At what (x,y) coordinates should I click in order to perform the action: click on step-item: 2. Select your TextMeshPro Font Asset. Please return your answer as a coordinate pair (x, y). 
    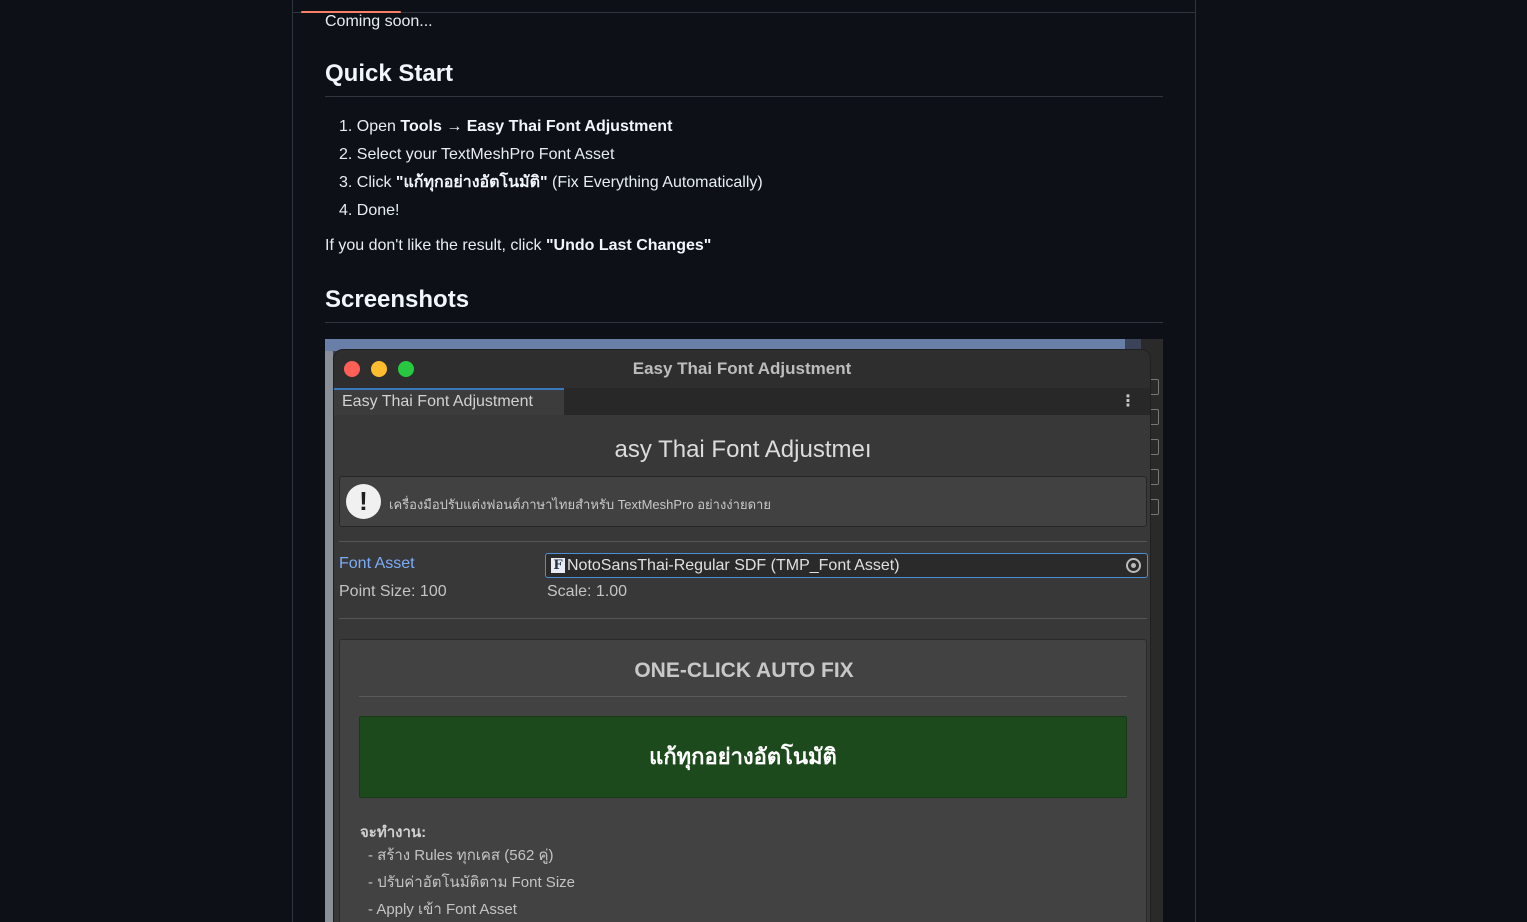
    Looking at the image, I should click on (477, 154).